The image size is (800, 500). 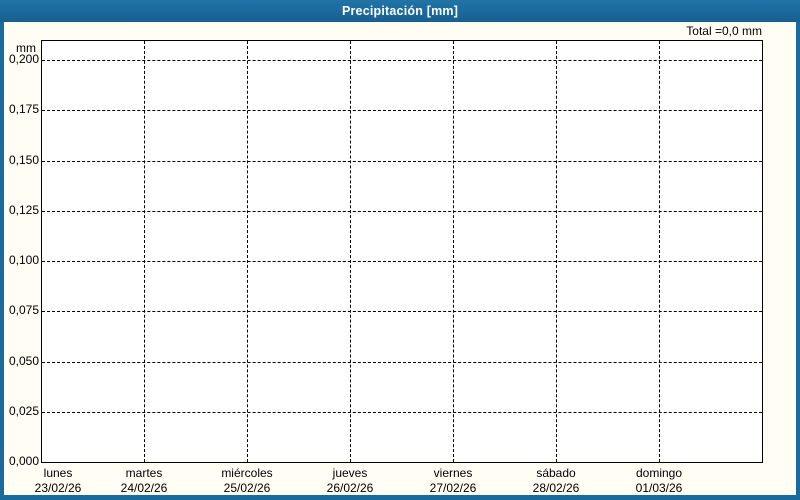 What do you see at coordinates (659, 487) in the screenshot?
I see `day-date: 01/03/26` at bounding box center [659, 487].